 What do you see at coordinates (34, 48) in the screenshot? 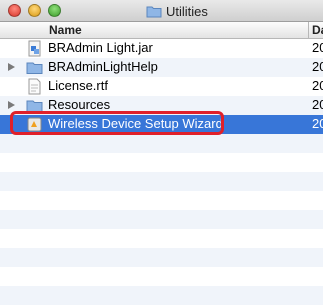
I see `jar-icon` at bounding box center [34, 48].